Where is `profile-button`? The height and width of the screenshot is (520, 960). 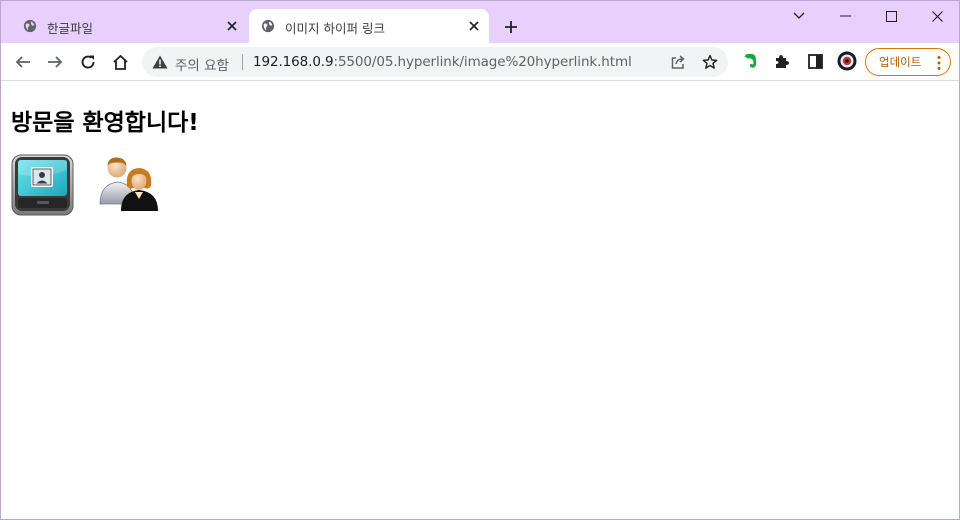
profile-button is located at coordinates (847, 61).